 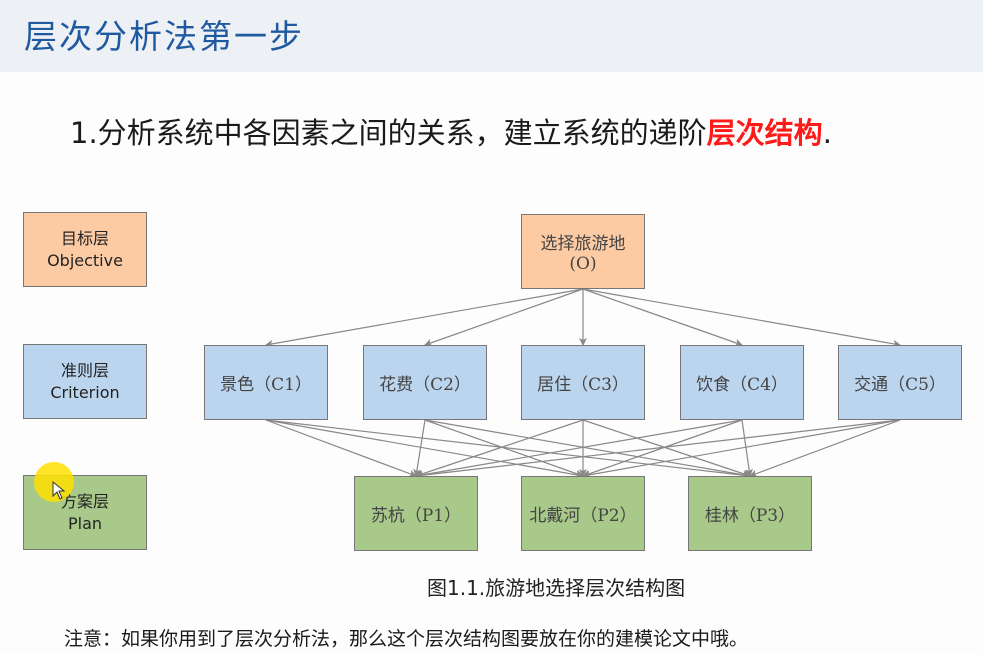 I want to click on plan-label: 苏杭（P1）, so click(x=416, y=516).